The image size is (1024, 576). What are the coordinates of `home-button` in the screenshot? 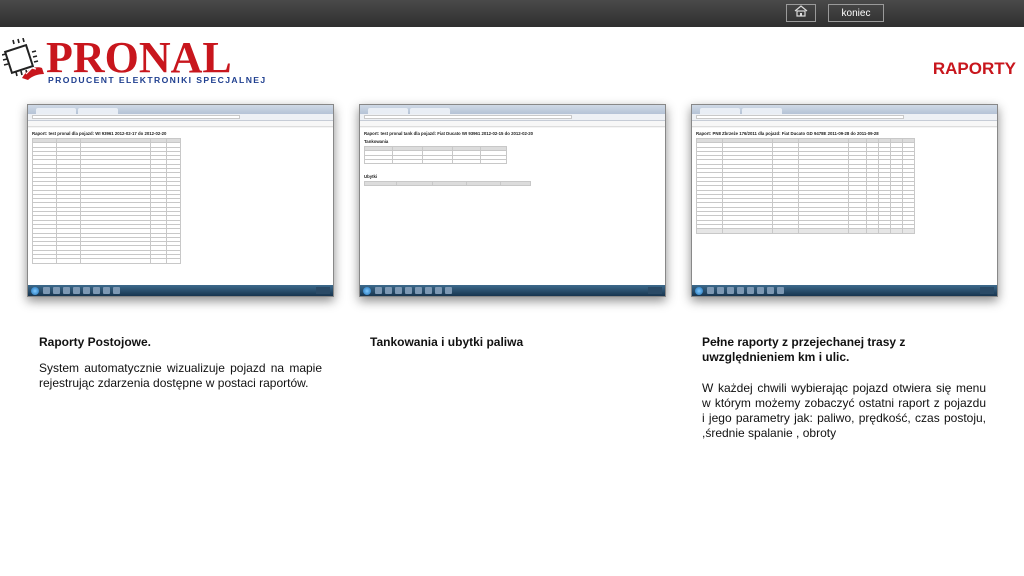 It's located at (801, 13).